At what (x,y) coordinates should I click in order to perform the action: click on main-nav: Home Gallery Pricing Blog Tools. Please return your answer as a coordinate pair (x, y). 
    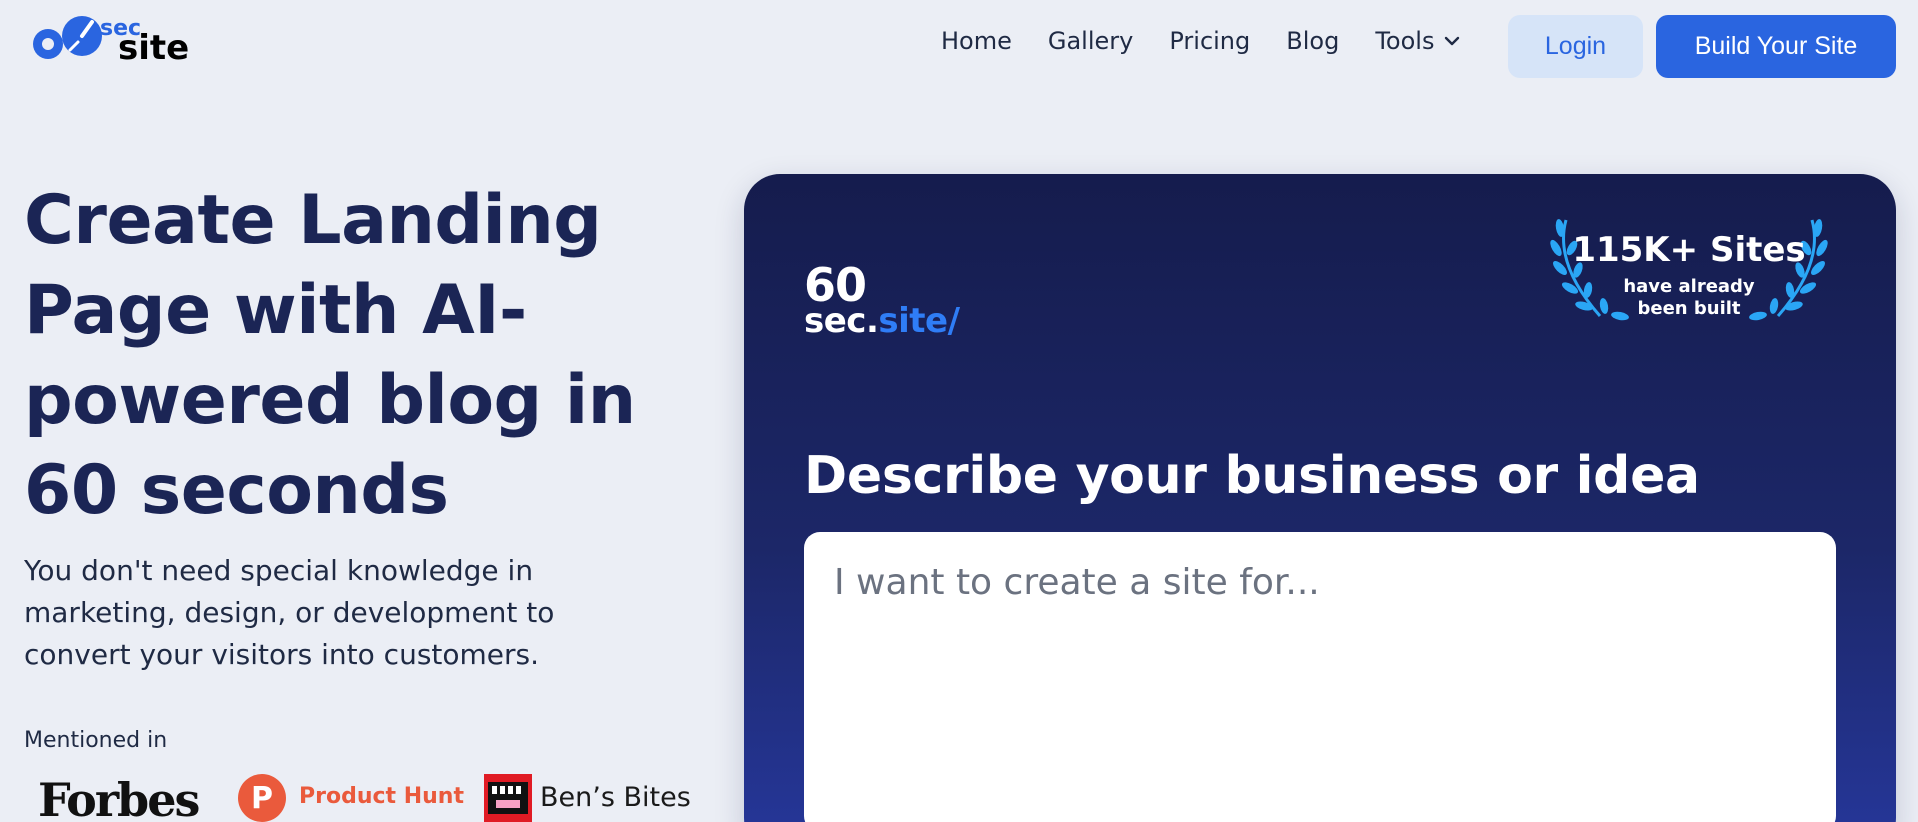
    Looking at the image, I should click on (1200, 41).